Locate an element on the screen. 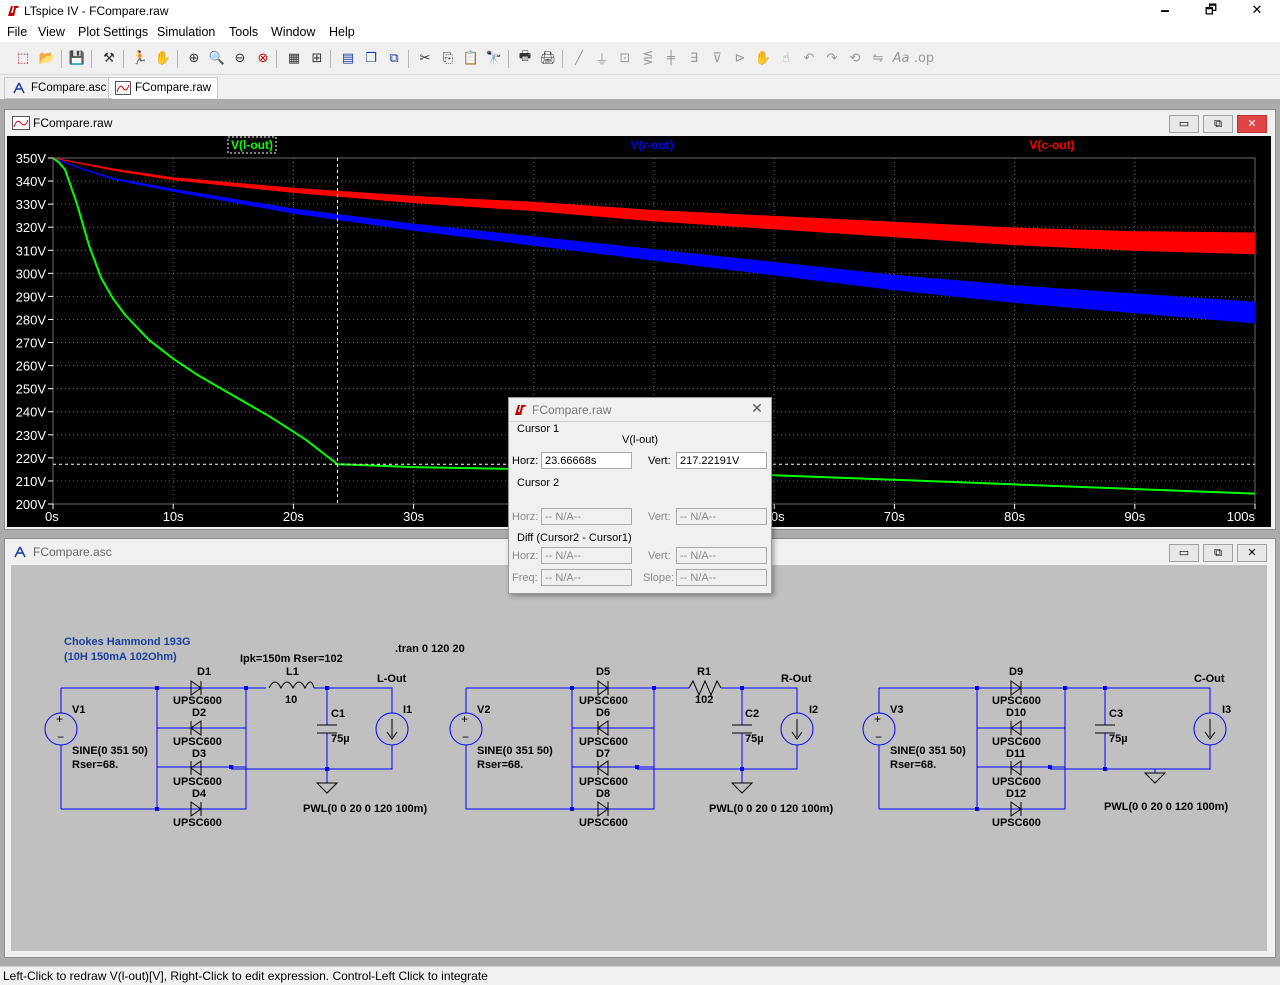 This screenshot has width=1280, height=985. diode-model-d11: UPSC600 is located at coordinates (1016, 782).